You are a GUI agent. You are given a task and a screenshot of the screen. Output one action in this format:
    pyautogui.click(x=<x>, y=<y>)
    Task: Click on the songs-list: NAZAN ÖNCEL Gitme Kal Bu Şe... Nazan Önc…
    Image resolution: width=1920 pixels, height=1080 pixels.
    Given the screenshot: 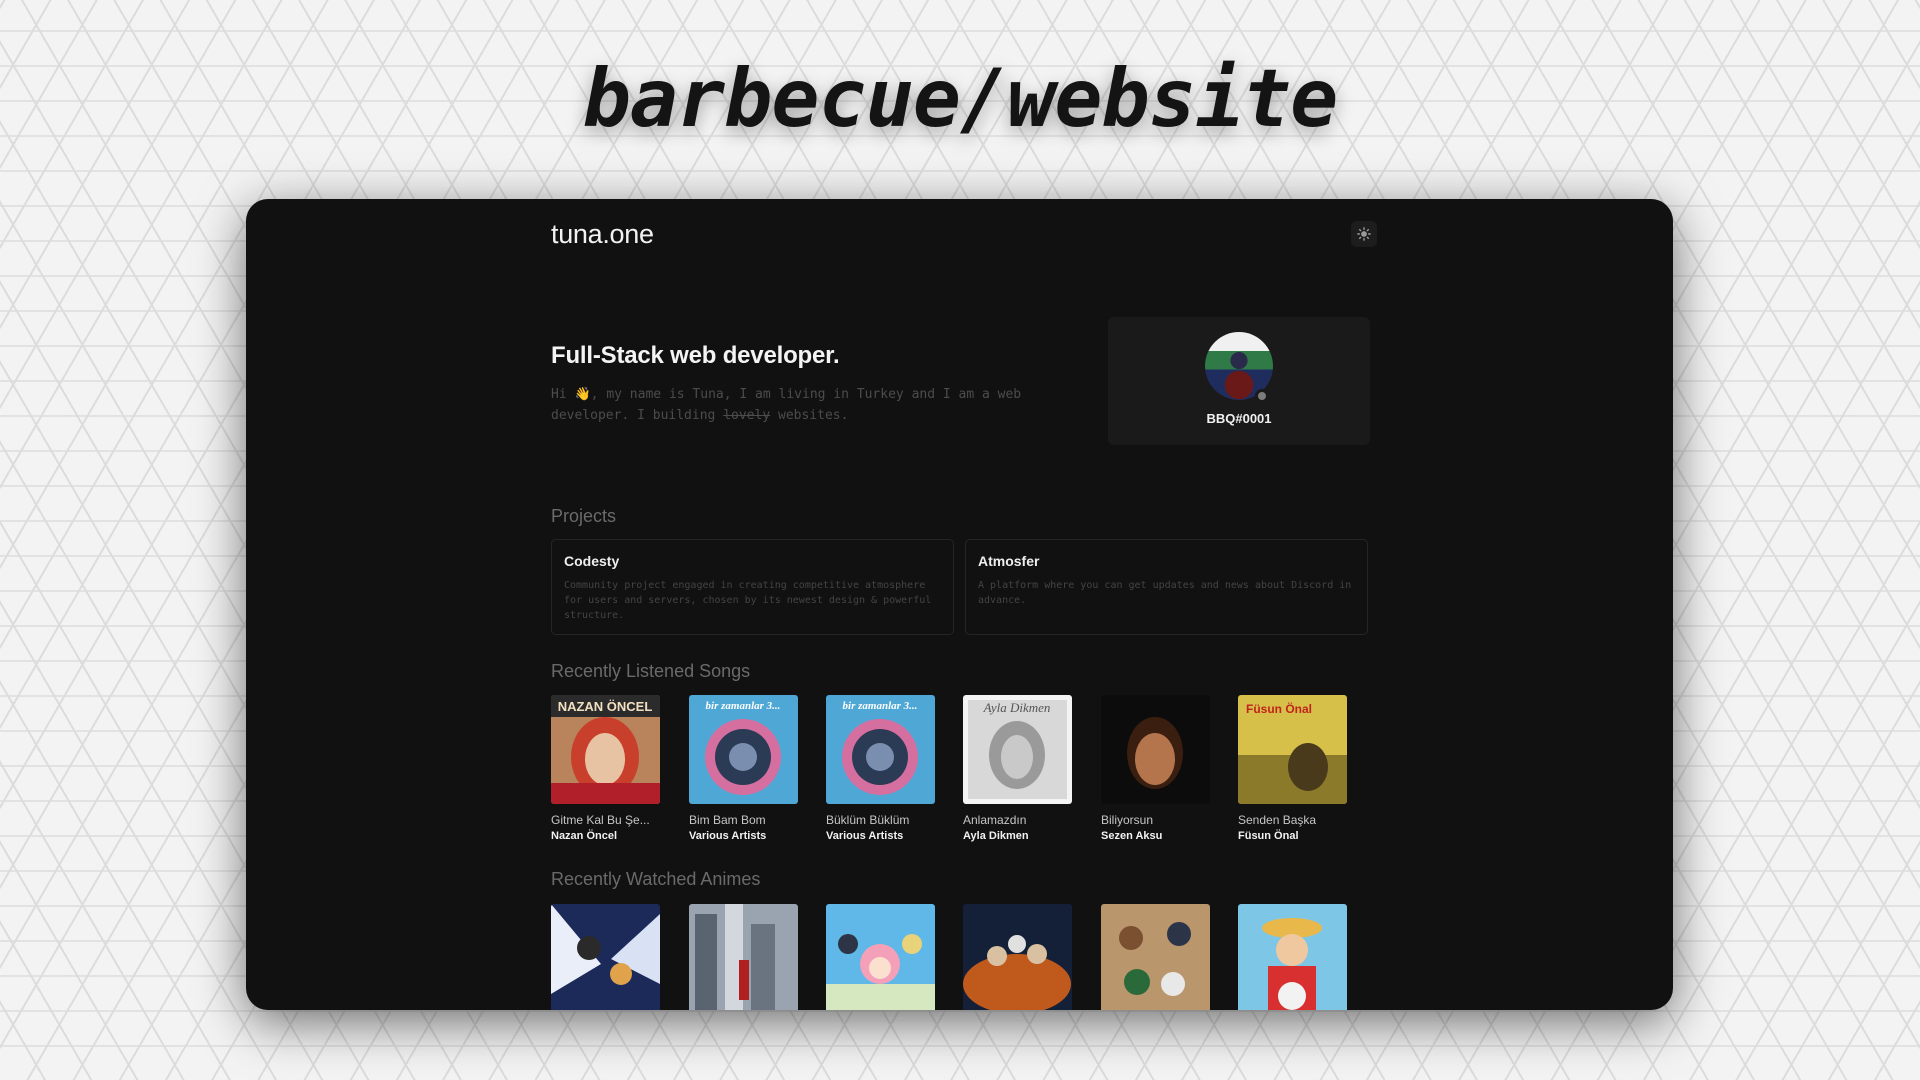 What is the action you would take?
    pyautogui.click(x=961, y=775)
    